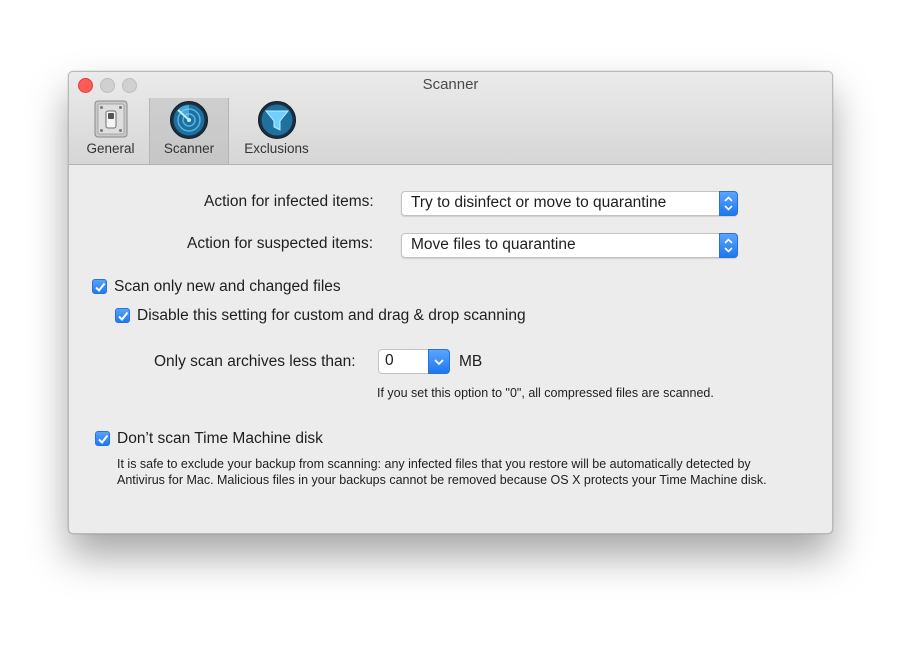  I want to click on suspected-action-popup: Move files to quarantine, so click(569, 245).